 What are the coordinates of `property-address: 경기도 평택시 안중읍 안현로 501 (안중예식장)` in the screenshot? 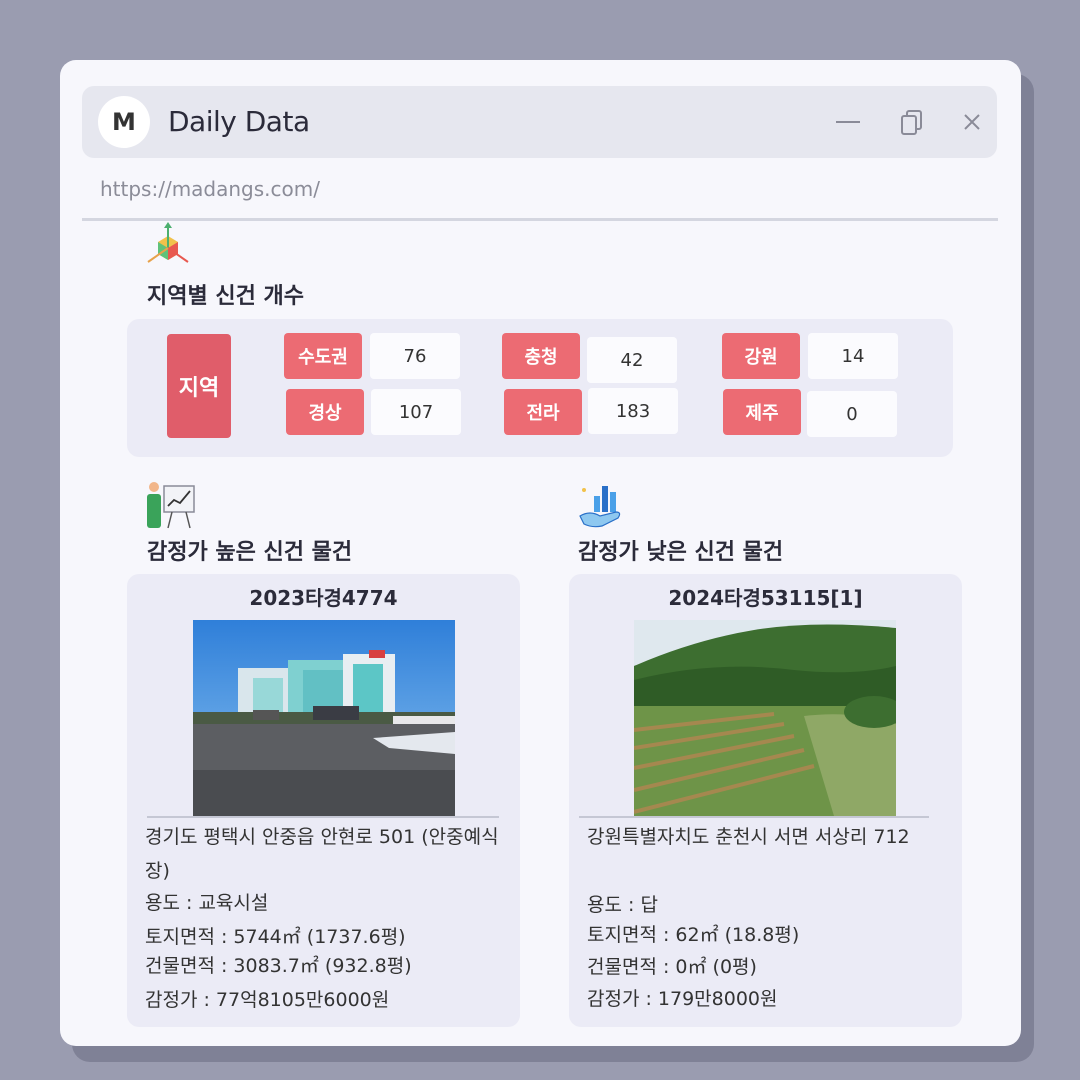 It's located at (322, 854).